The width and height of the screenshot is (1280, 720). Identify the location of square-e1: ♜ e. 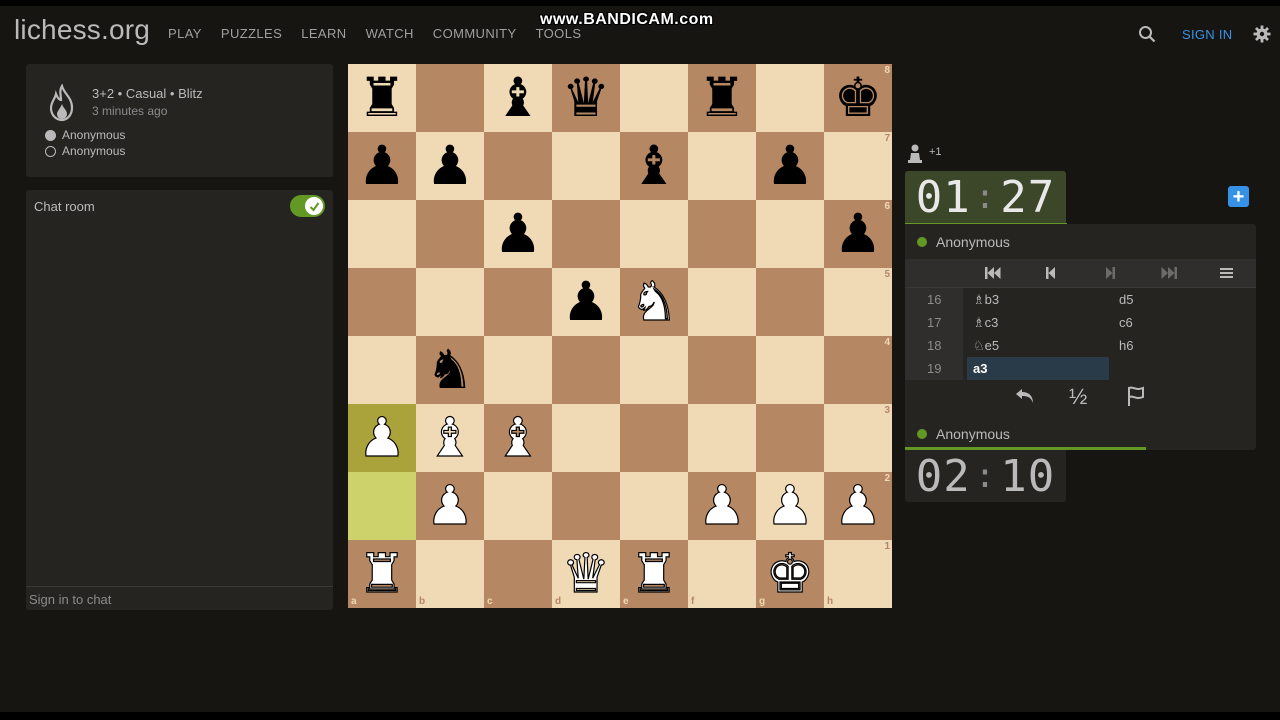
(654, 574).